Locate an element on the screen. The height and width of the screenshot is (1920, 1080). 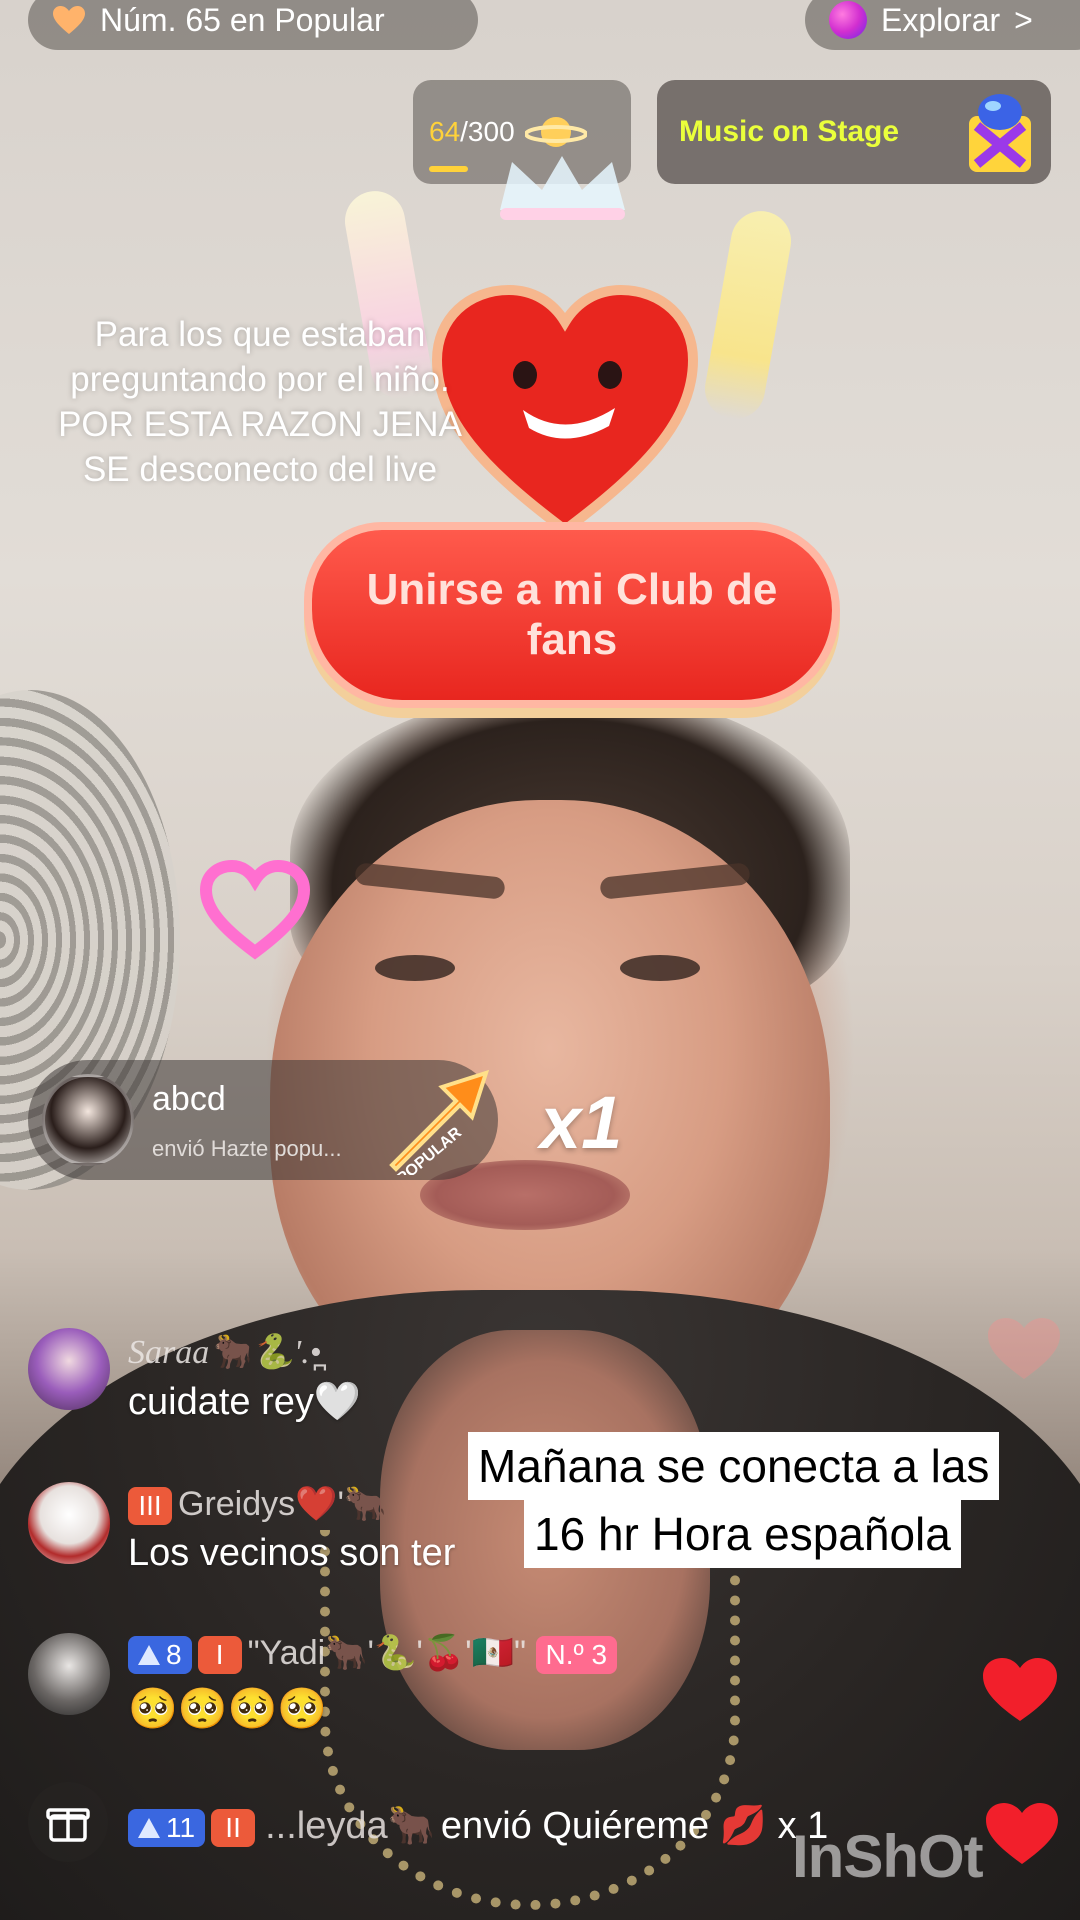
comment-username: "Yadi🐂'🐍'🍒'🇲🇽" is located at coordinates (387, 1653).